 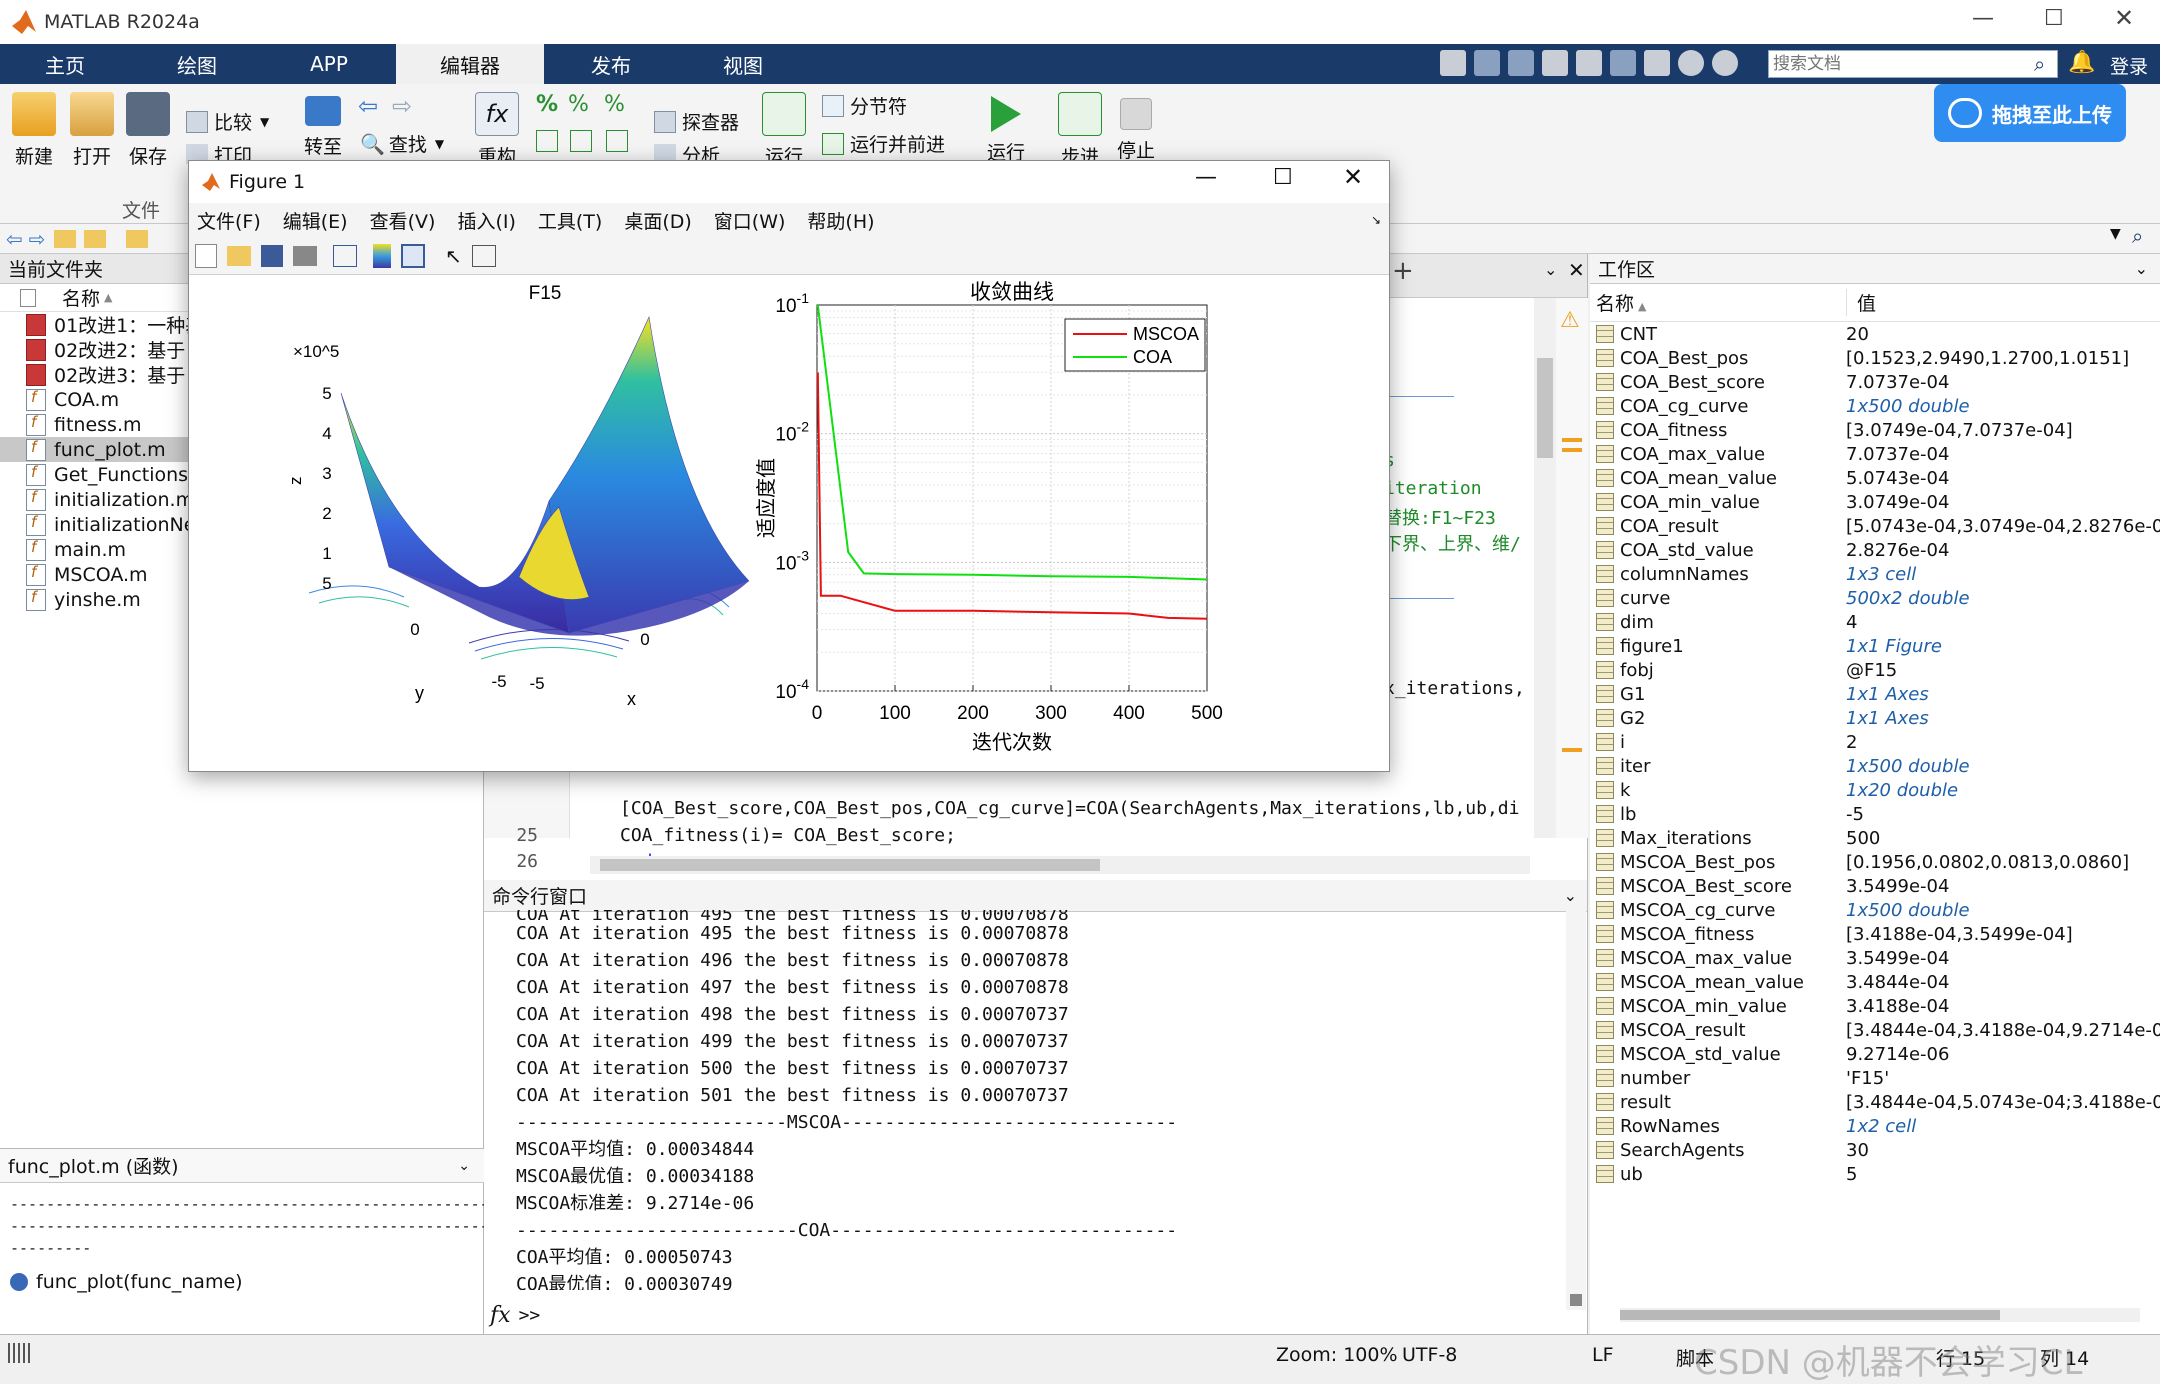 What do you see at coordinates (497, 130) in the screenshot?
I see `refactor-button: fx 重构` at bounding box center [497, 130].